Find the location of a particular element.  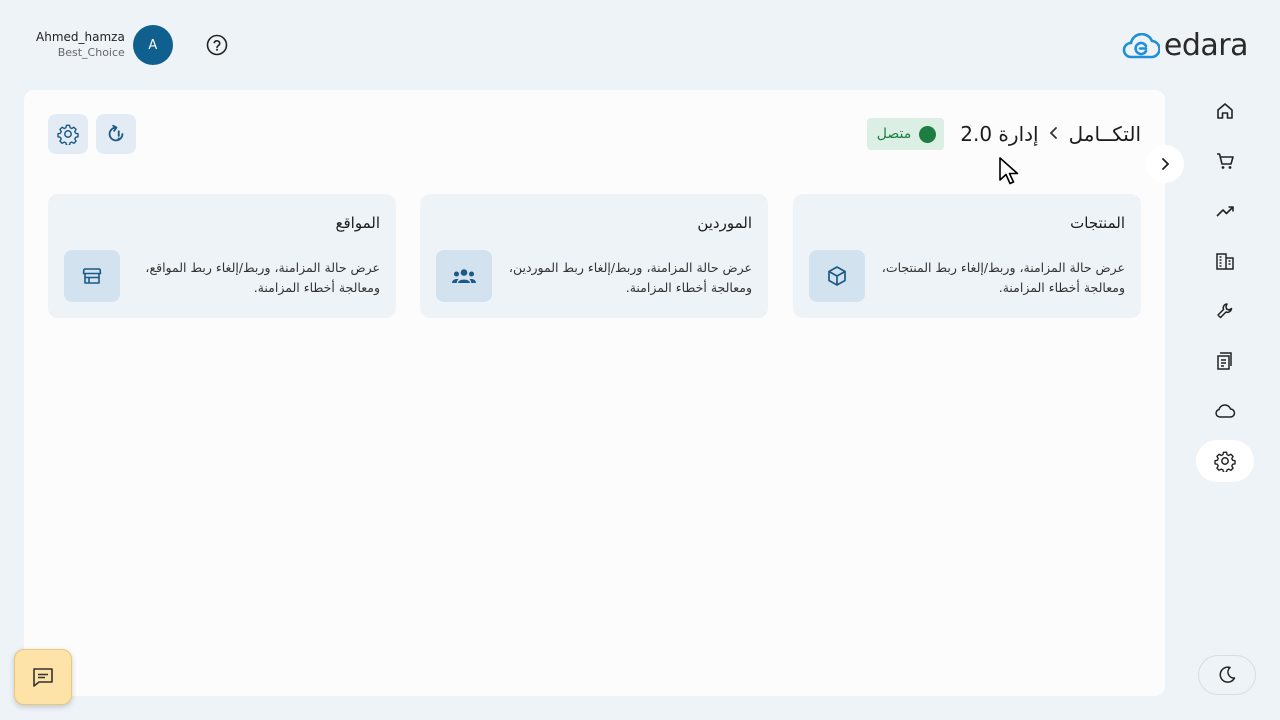

cloud-icon is located at coordinates (1225, 411).